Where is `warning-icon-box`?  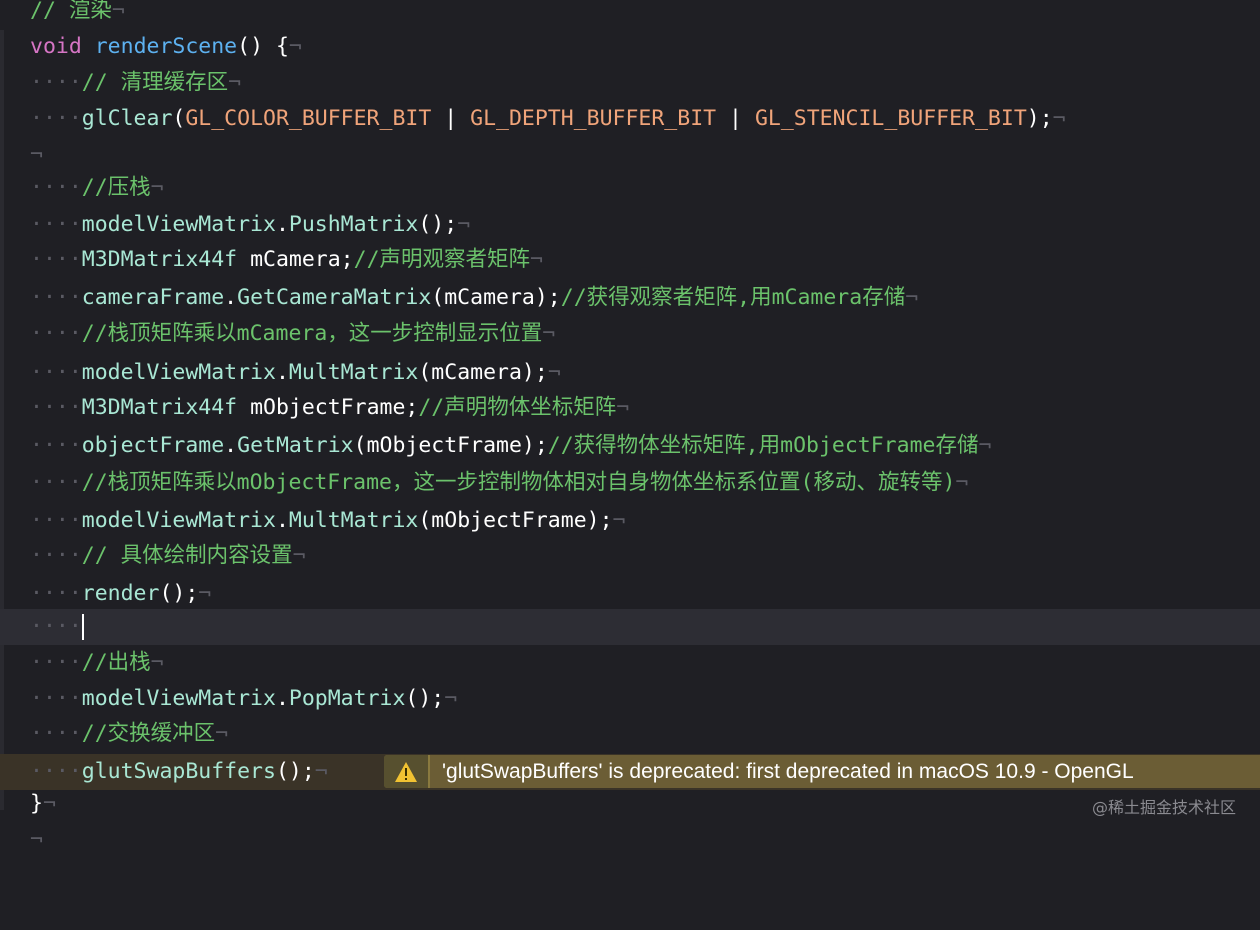
warning-icon-box is located at coordinates (407, 771).